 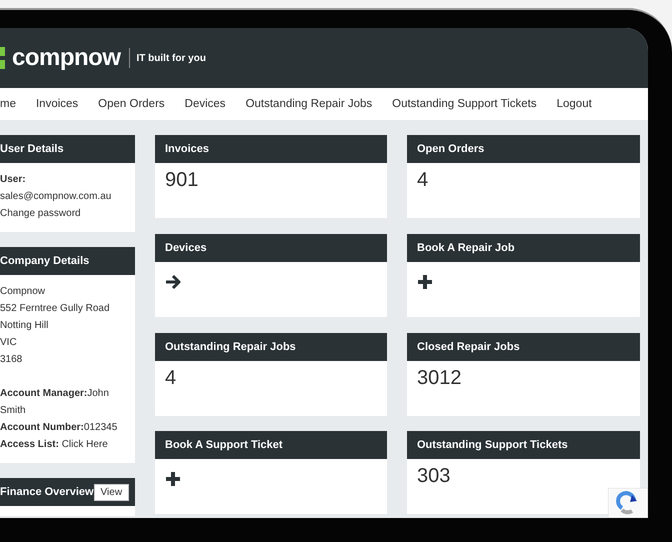 I want to click on nav-link: Outstanding Support Tickets, so click(x=464, y=104).